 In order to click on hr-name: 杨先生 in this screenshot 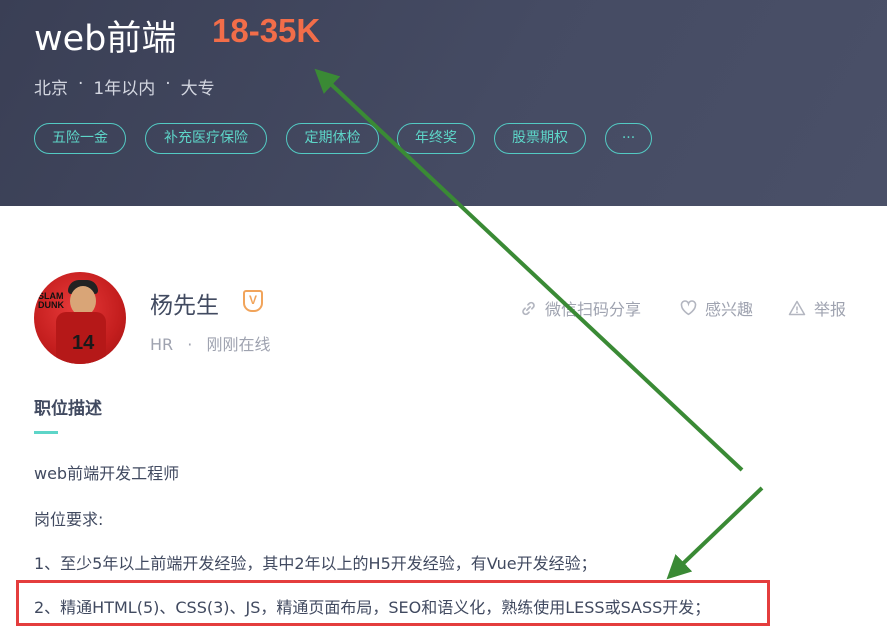, I will do `click(184, 306)`.